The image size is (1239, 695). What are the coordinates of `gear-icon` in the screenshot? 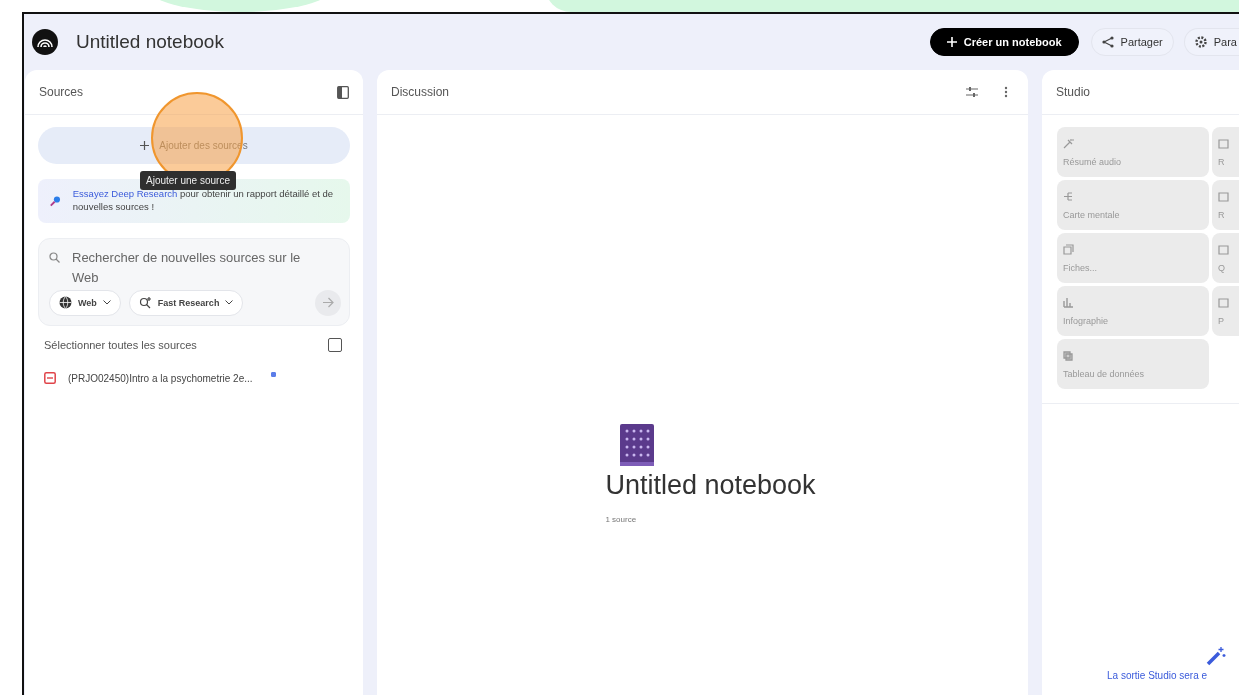 It's located at (1200, 42).